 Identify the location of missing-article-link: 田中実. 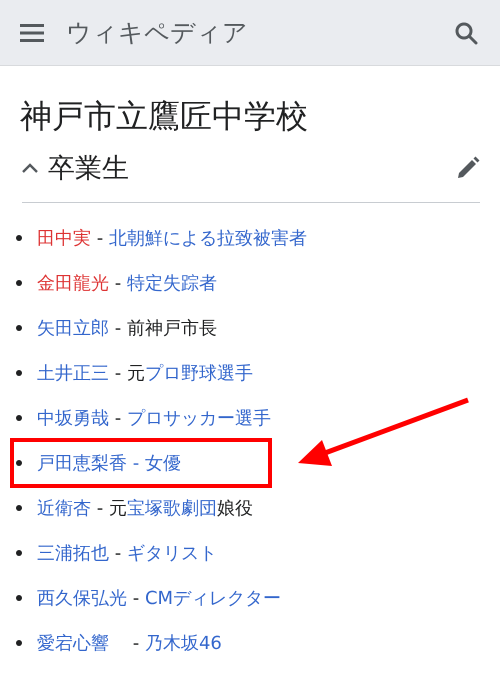
(64, 238).